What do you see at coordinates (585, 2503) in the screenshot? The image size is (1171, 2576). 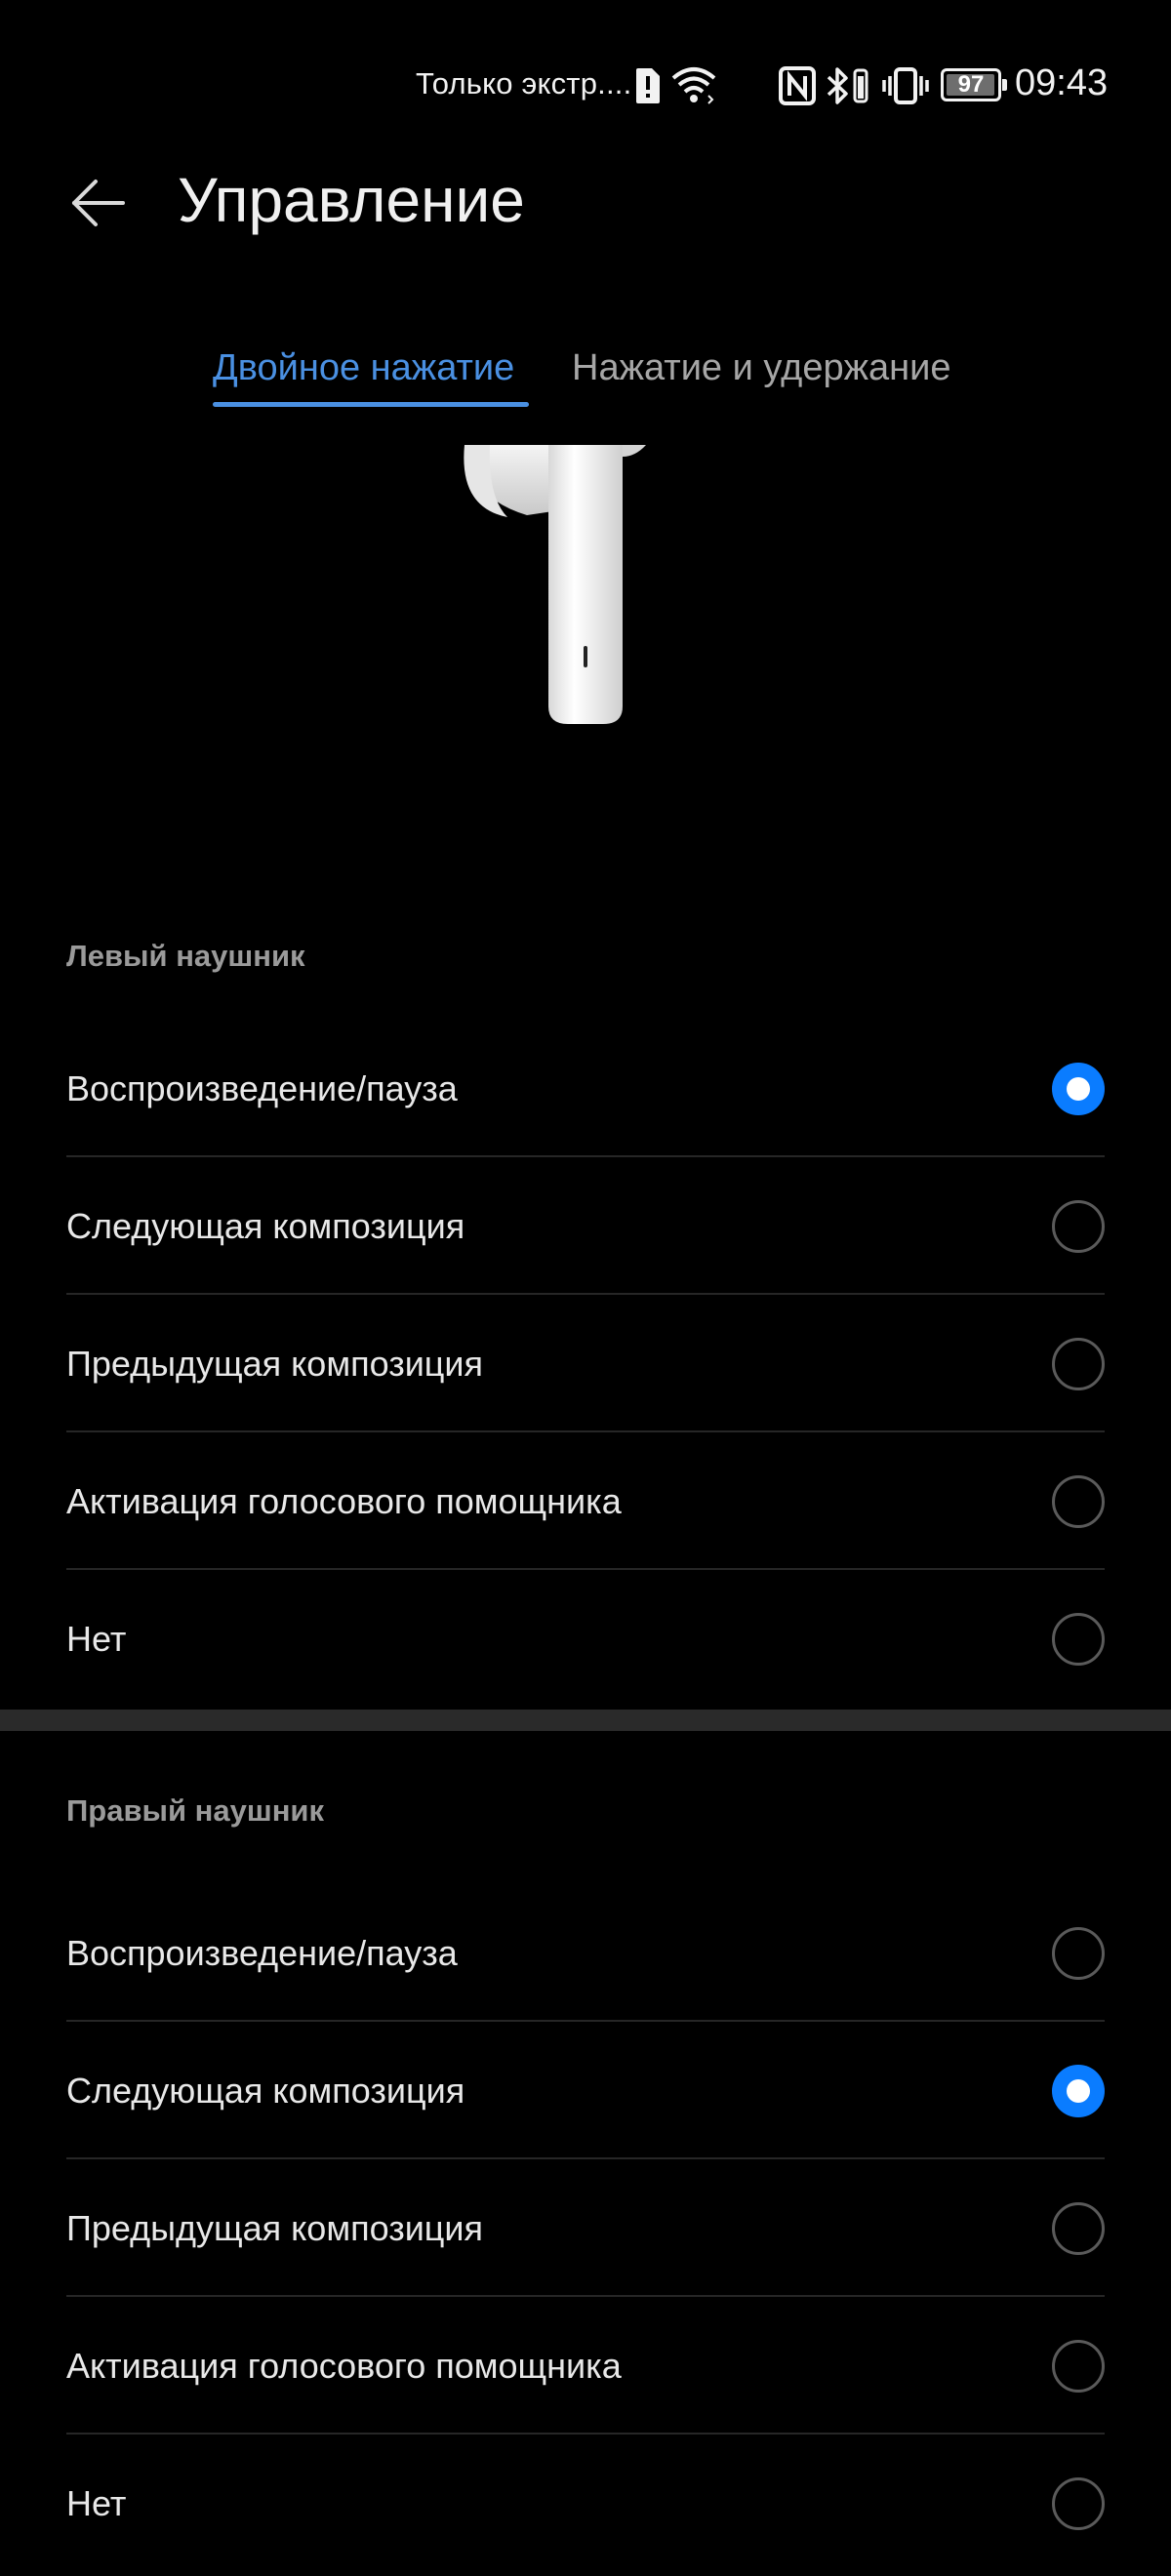 I see `right-option-none: Нет` at bounding box center [585, 2503].